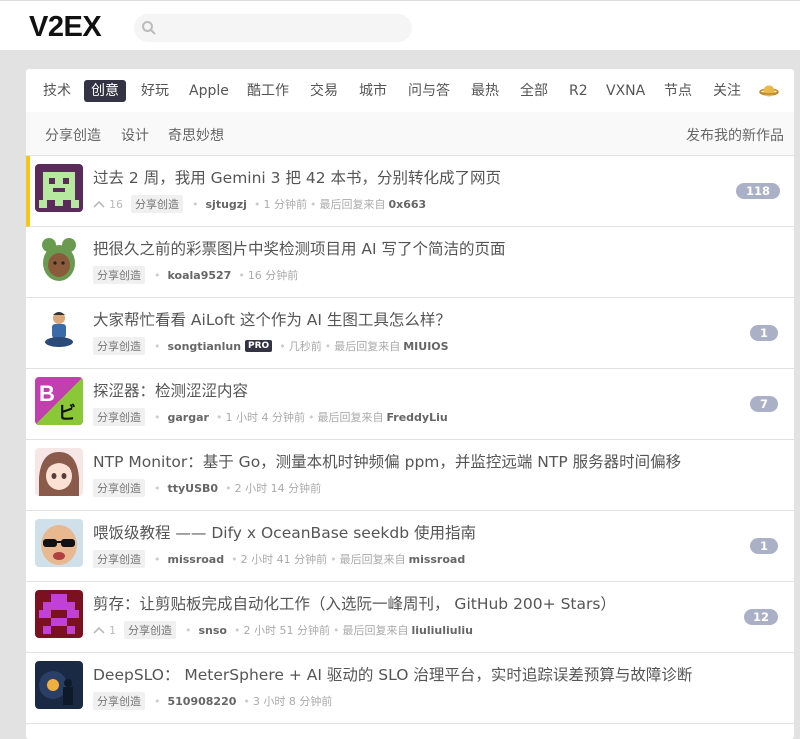 This screenshot has height=739, width=800. I want to click on author-link: ttyUSB0, so click(193, 488).